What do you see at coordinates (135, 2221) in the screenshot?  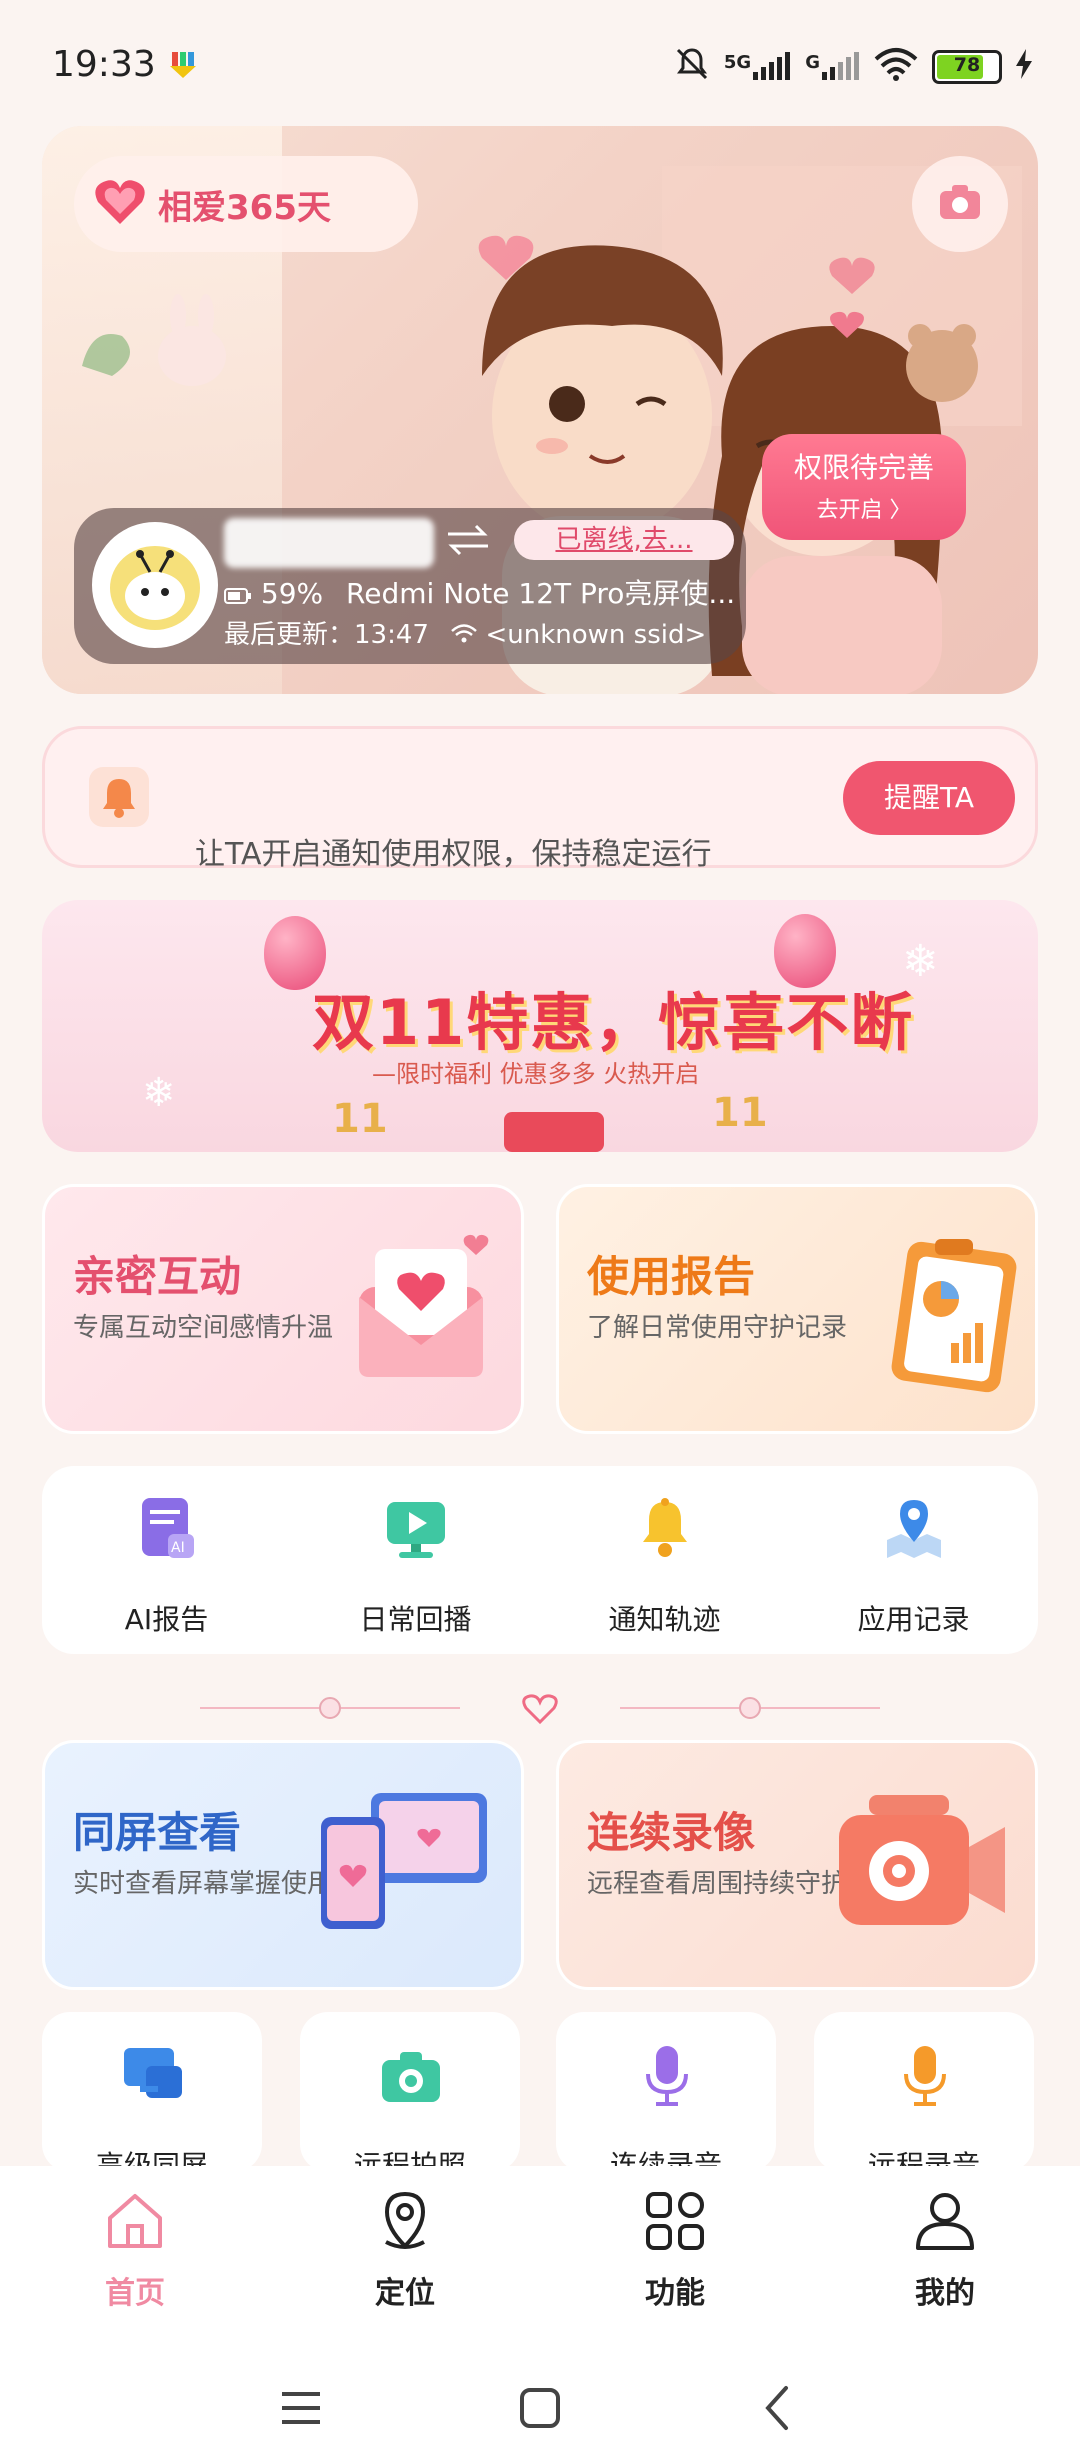 I see `home-icon` at bounding box center [135, 2221].